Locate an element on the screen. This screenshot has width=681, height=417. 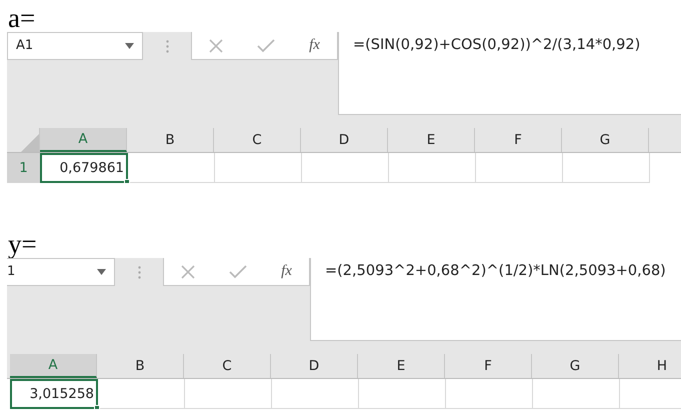
formula-field: =(2,5093^2+0,68^2)^(1/2)*LN(2,5093+0,68) is located at coordinates (495, 299).